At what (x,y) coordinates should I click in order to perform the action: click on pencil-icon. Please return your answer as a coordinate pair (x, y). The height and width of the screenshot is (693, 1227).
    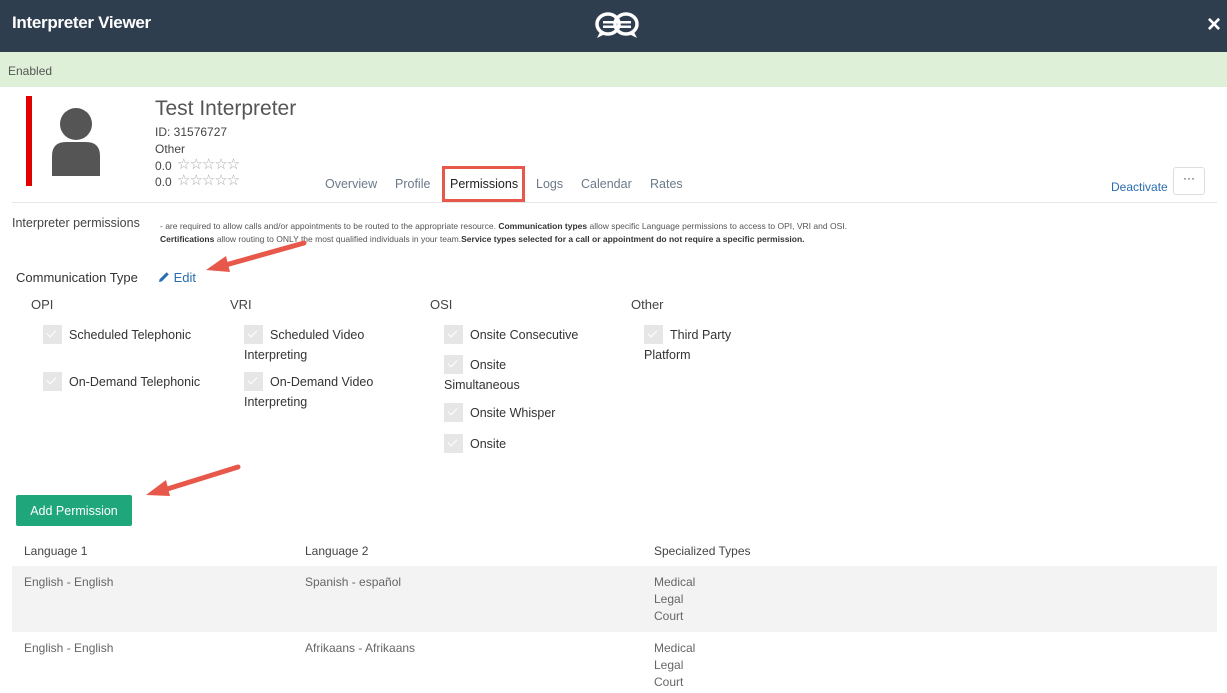
    Looking at the image, I should click on (164, 277).